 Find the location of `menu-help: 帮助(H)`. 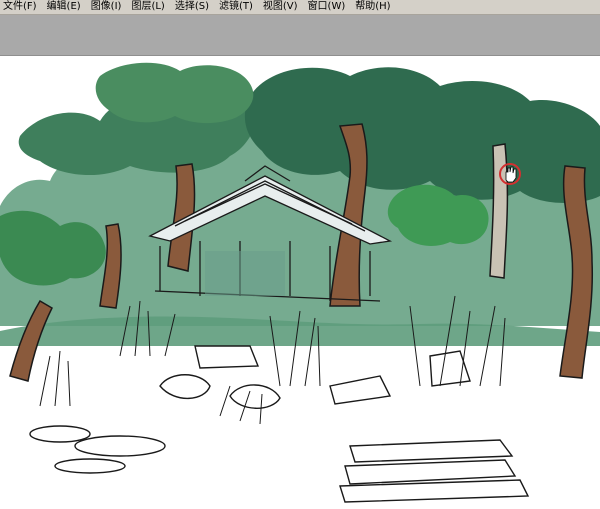

menu-help: 帮助(H) is located at coordinates (372, 7).